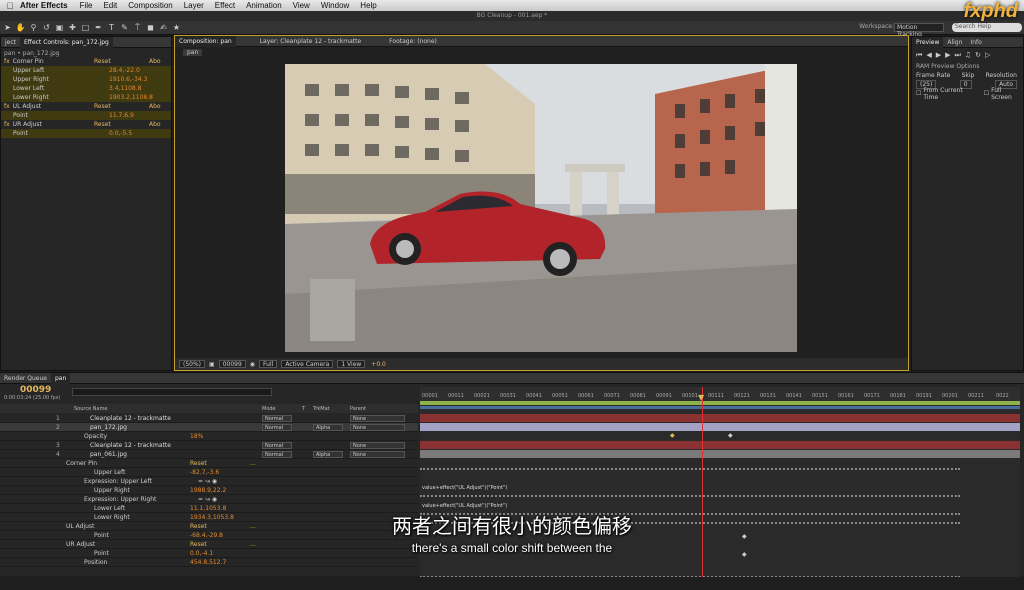  Describe the element at coordinates (91, 409) in the screenshot. I see `header-source-name: Source Name` at that location.